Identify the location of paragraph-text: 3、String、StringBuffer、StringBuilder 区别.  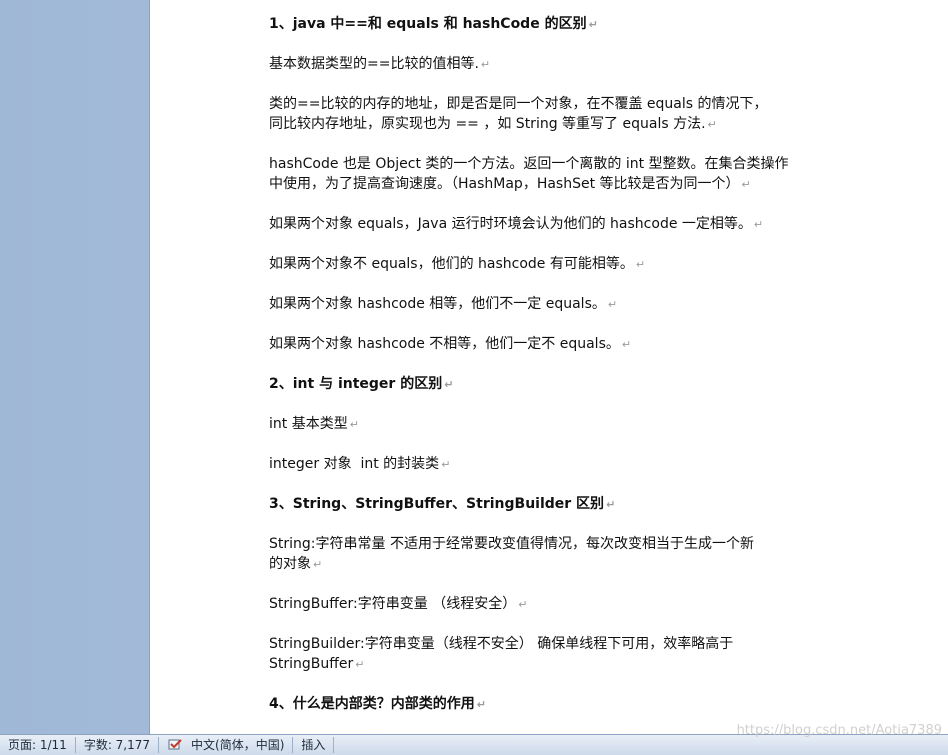
(437, 504).